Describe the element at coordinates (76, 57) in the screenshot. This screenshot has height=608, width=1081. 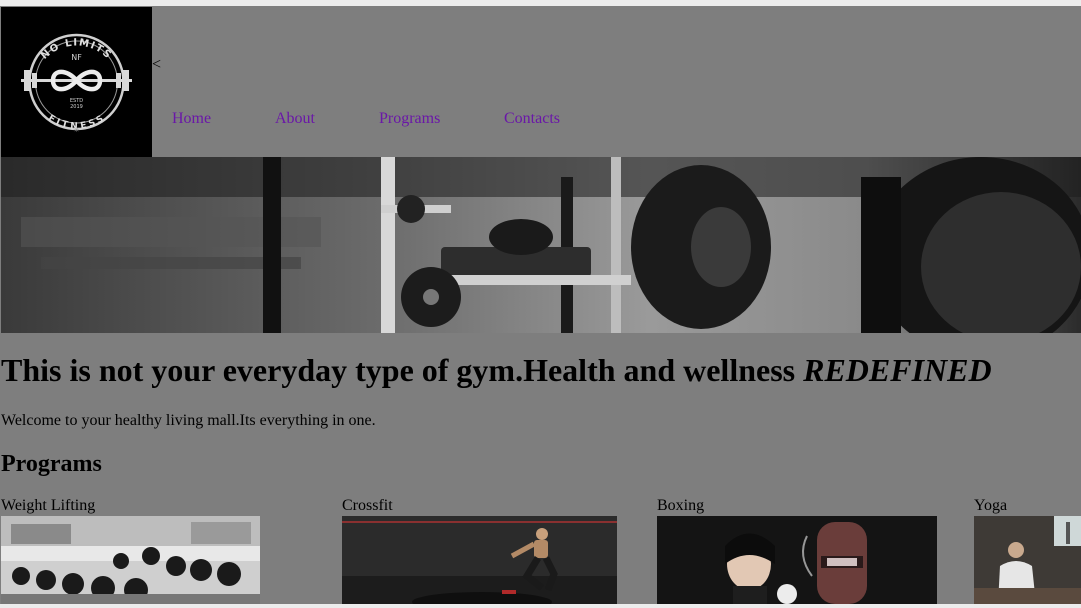
I see `logo-monogram: NF` at that location.